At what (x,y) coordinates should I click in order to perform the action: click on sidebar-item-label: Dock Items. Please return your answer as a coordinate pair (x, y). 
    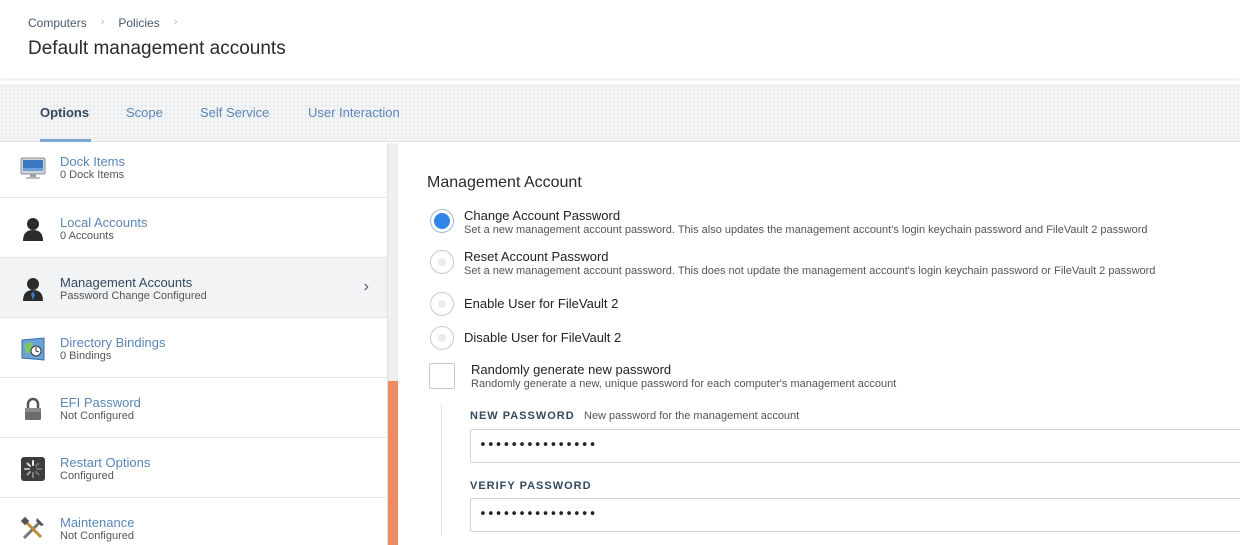
    Looking at the image, I should click on (93, 161).